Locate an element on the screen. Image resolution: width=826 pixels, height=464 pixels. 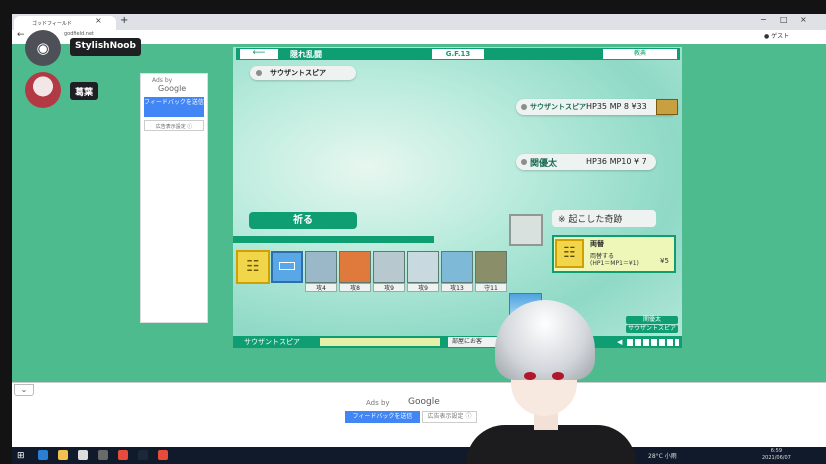
card-desc-line: 両替する is located at coordinates (602, 256).